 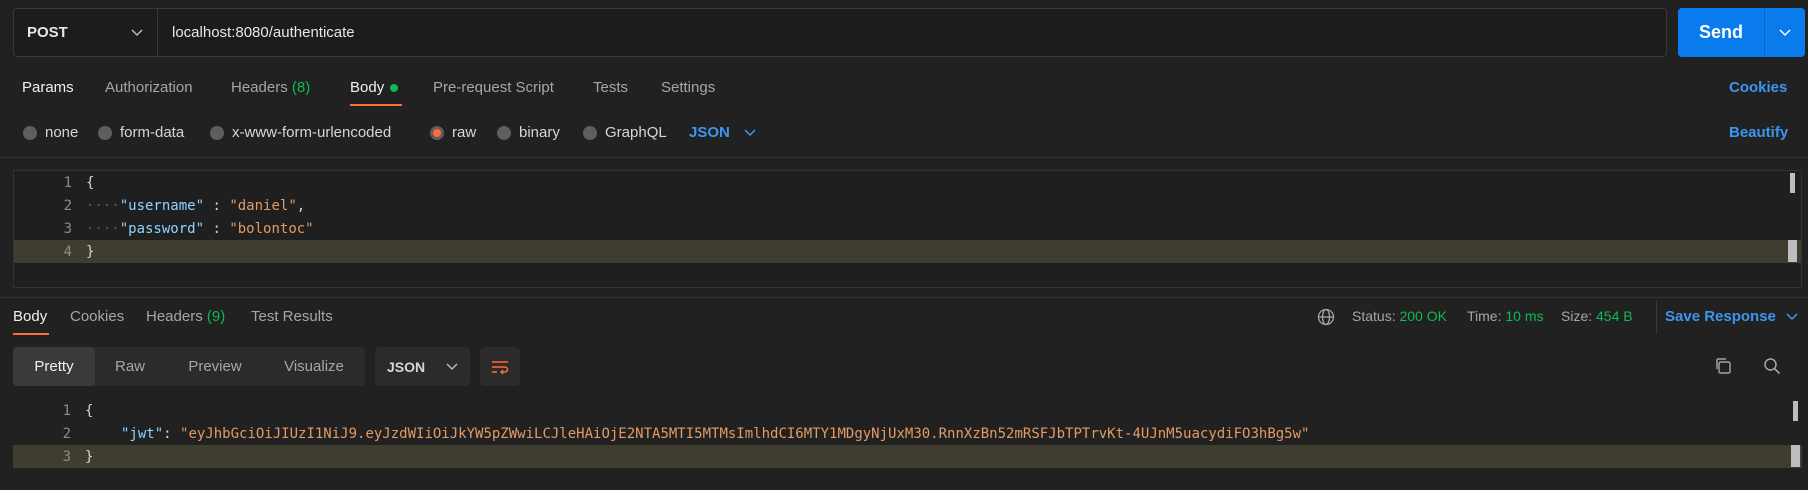 I want to click on wrap-lines-button, so click(x=500, y=366).